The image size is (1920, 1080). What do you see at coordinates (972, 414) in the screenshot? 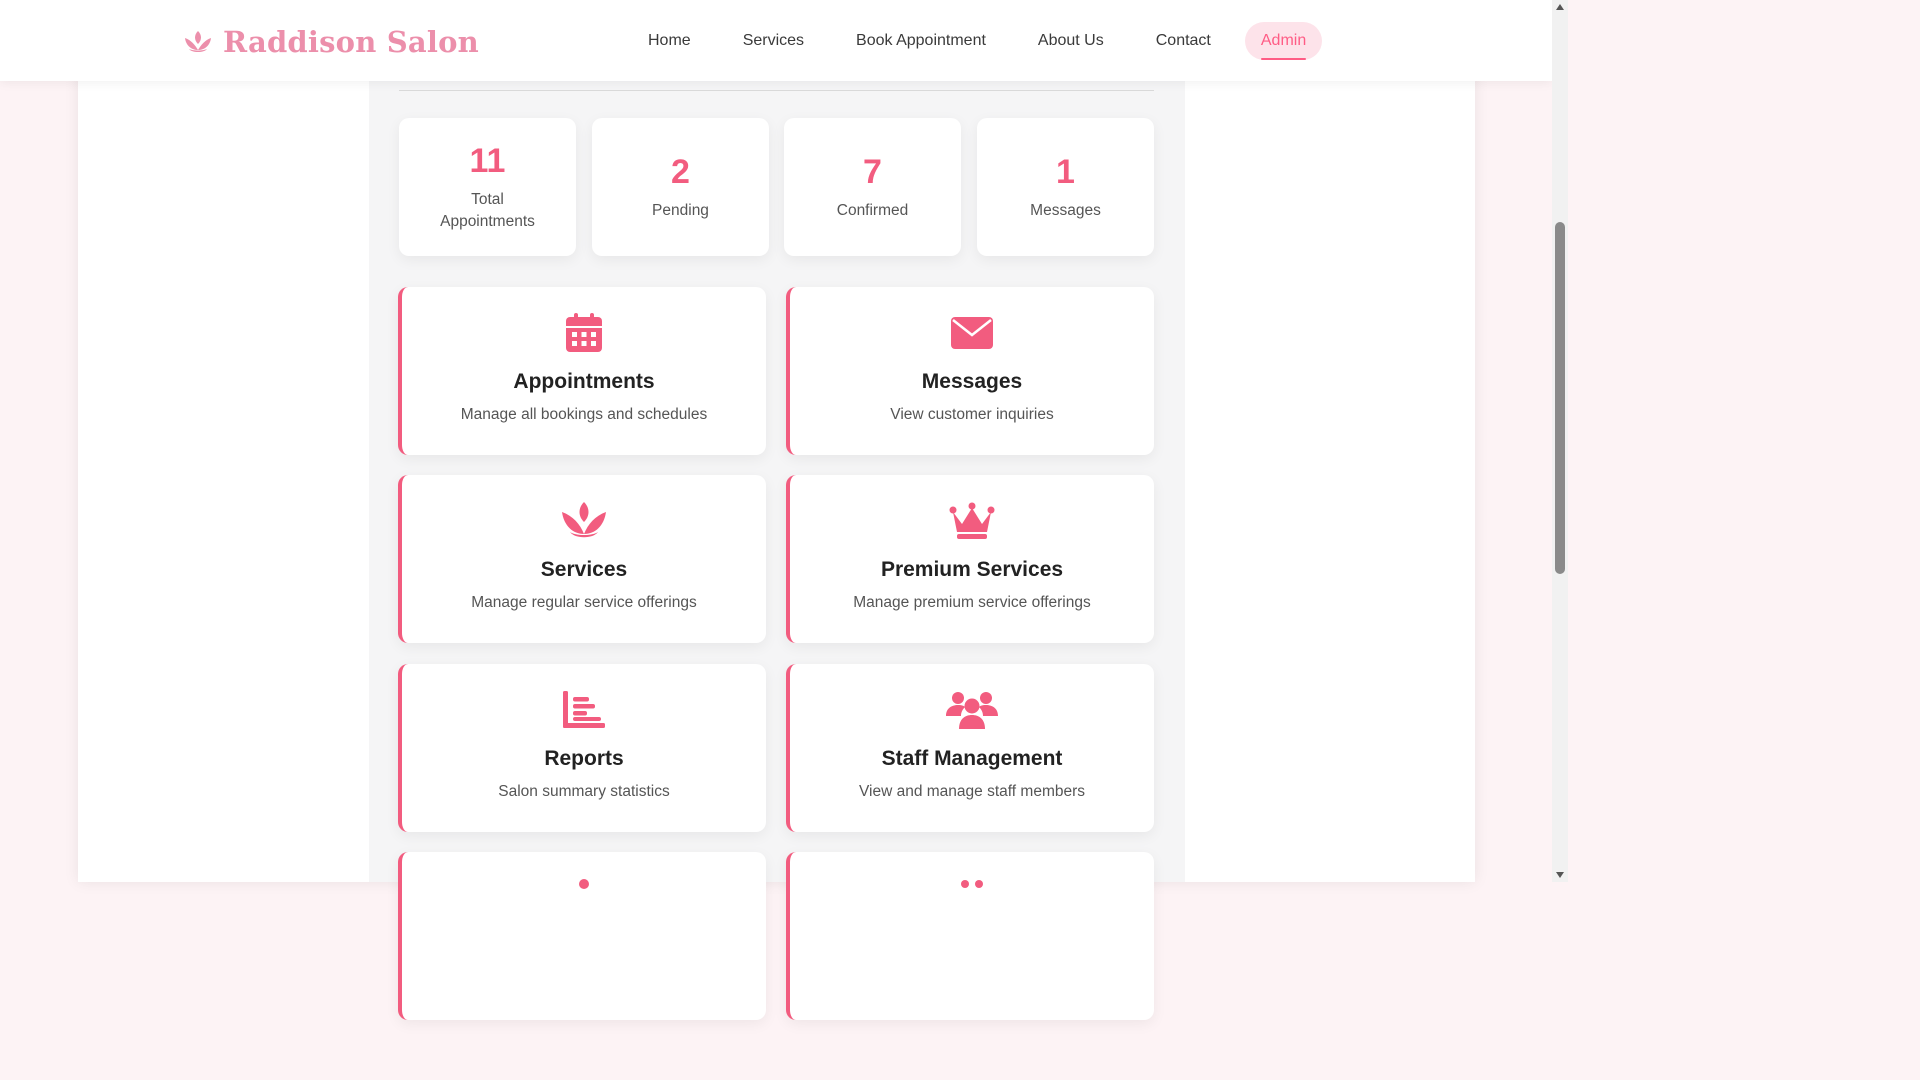
I see `card-description: View customer inquiries` at bounding box center [972, 414].